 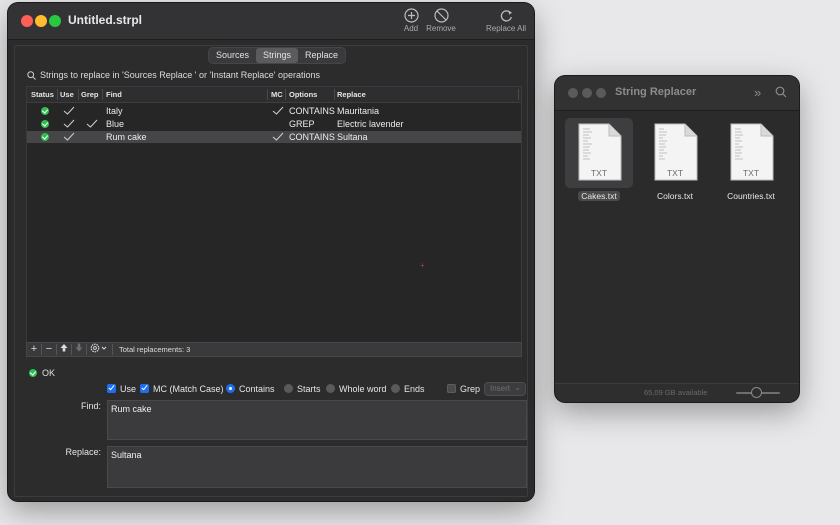 What do you see at coordinates (781, 92) in the screenshot?
I see `search-icon` at bounding box center [781, 92].